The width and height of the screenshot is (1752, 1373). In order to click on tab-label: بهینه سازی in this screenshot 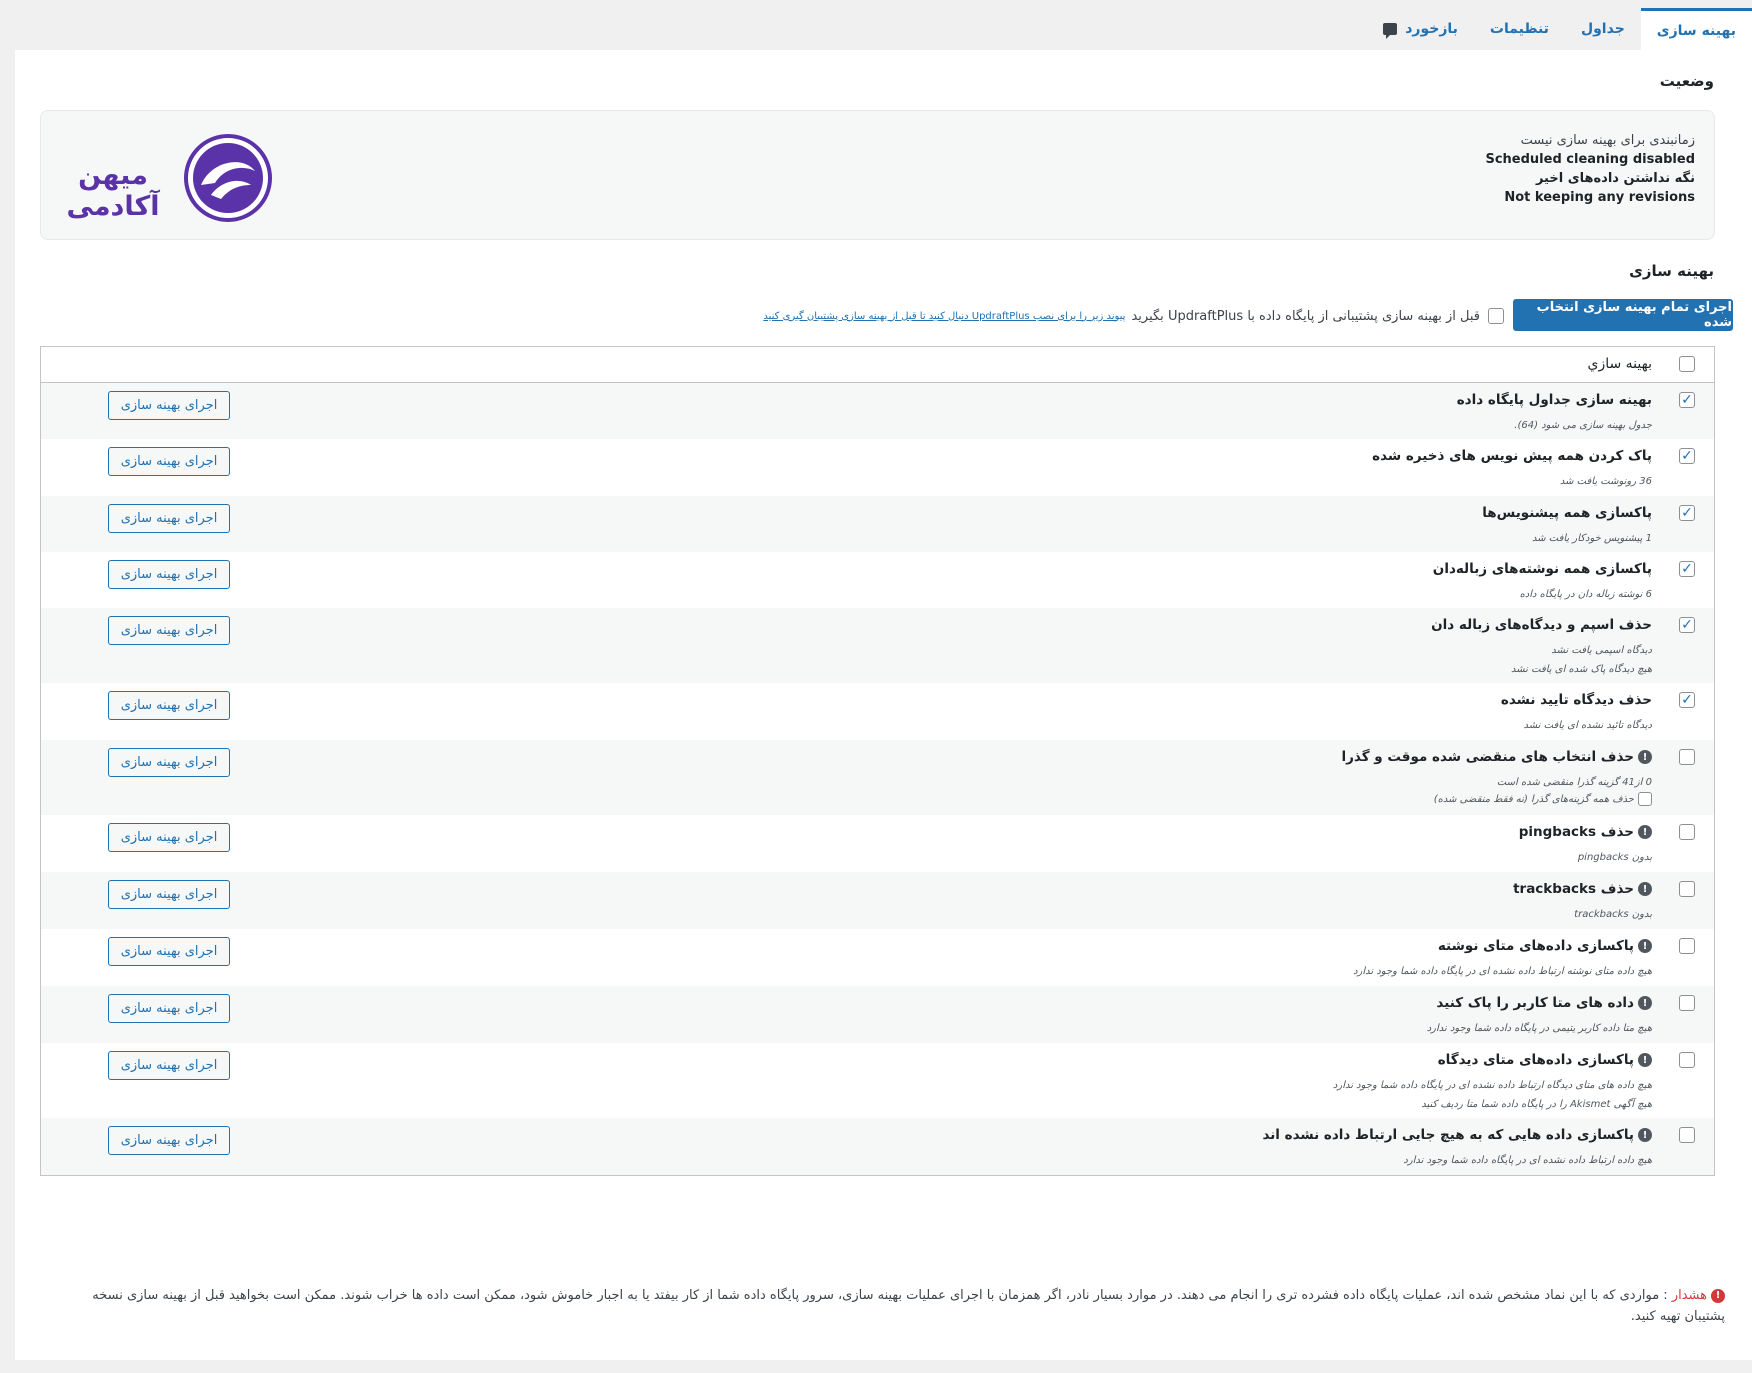, I will do `click(1696, 30)`.